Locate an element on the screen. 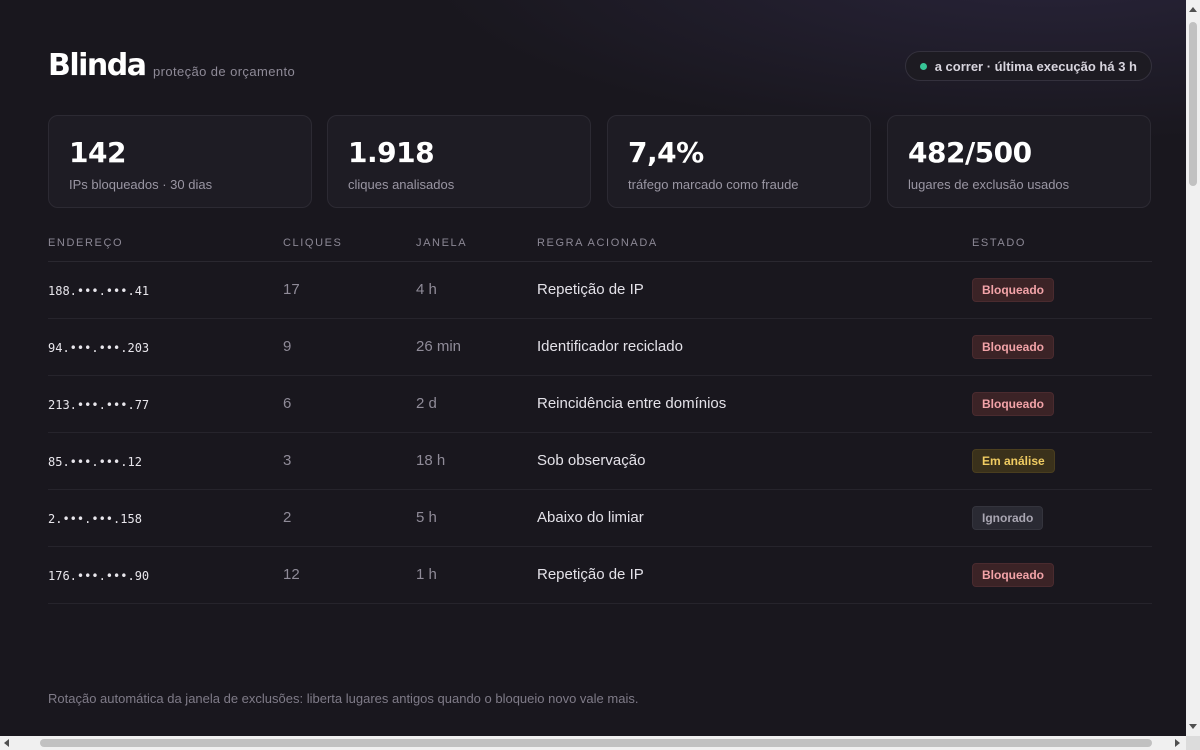  time-window: 2 d is located at coordinates (426, 403).